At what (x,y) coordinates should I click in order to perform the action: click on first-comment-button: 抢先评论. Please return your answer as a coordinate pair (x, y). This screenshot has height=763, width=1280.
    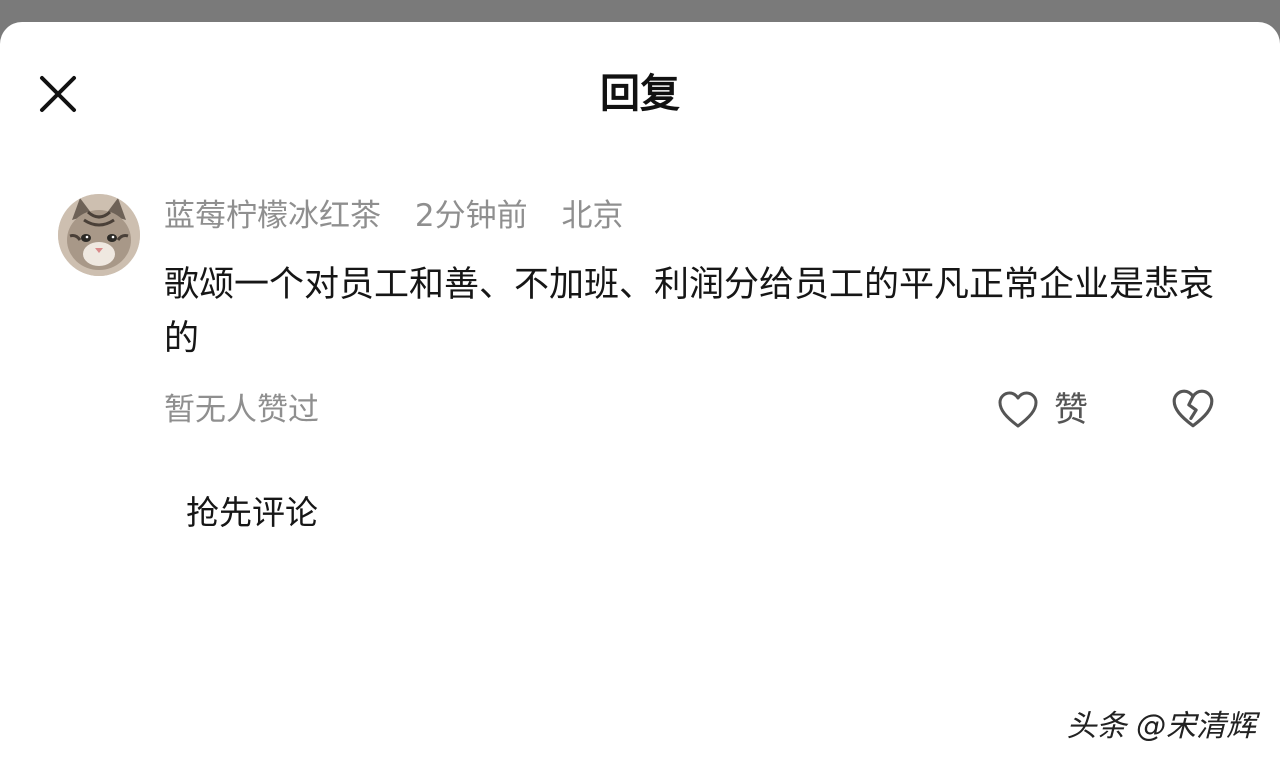
    Looking at the image, I should click on (252, 513).